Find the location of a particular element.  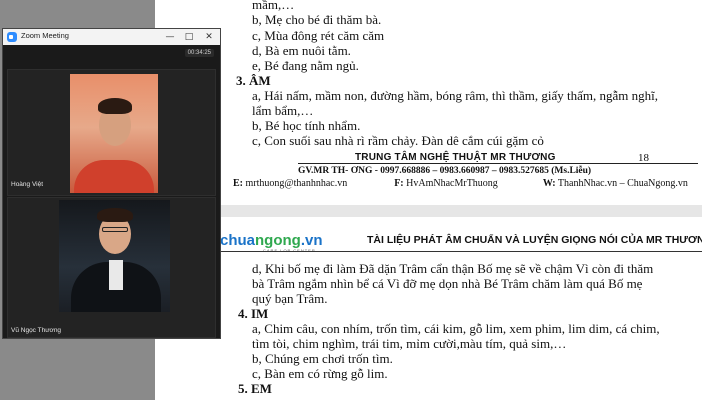

email-text: mrthuong@thanhnhac.vn is located at coordinates (296, 183).